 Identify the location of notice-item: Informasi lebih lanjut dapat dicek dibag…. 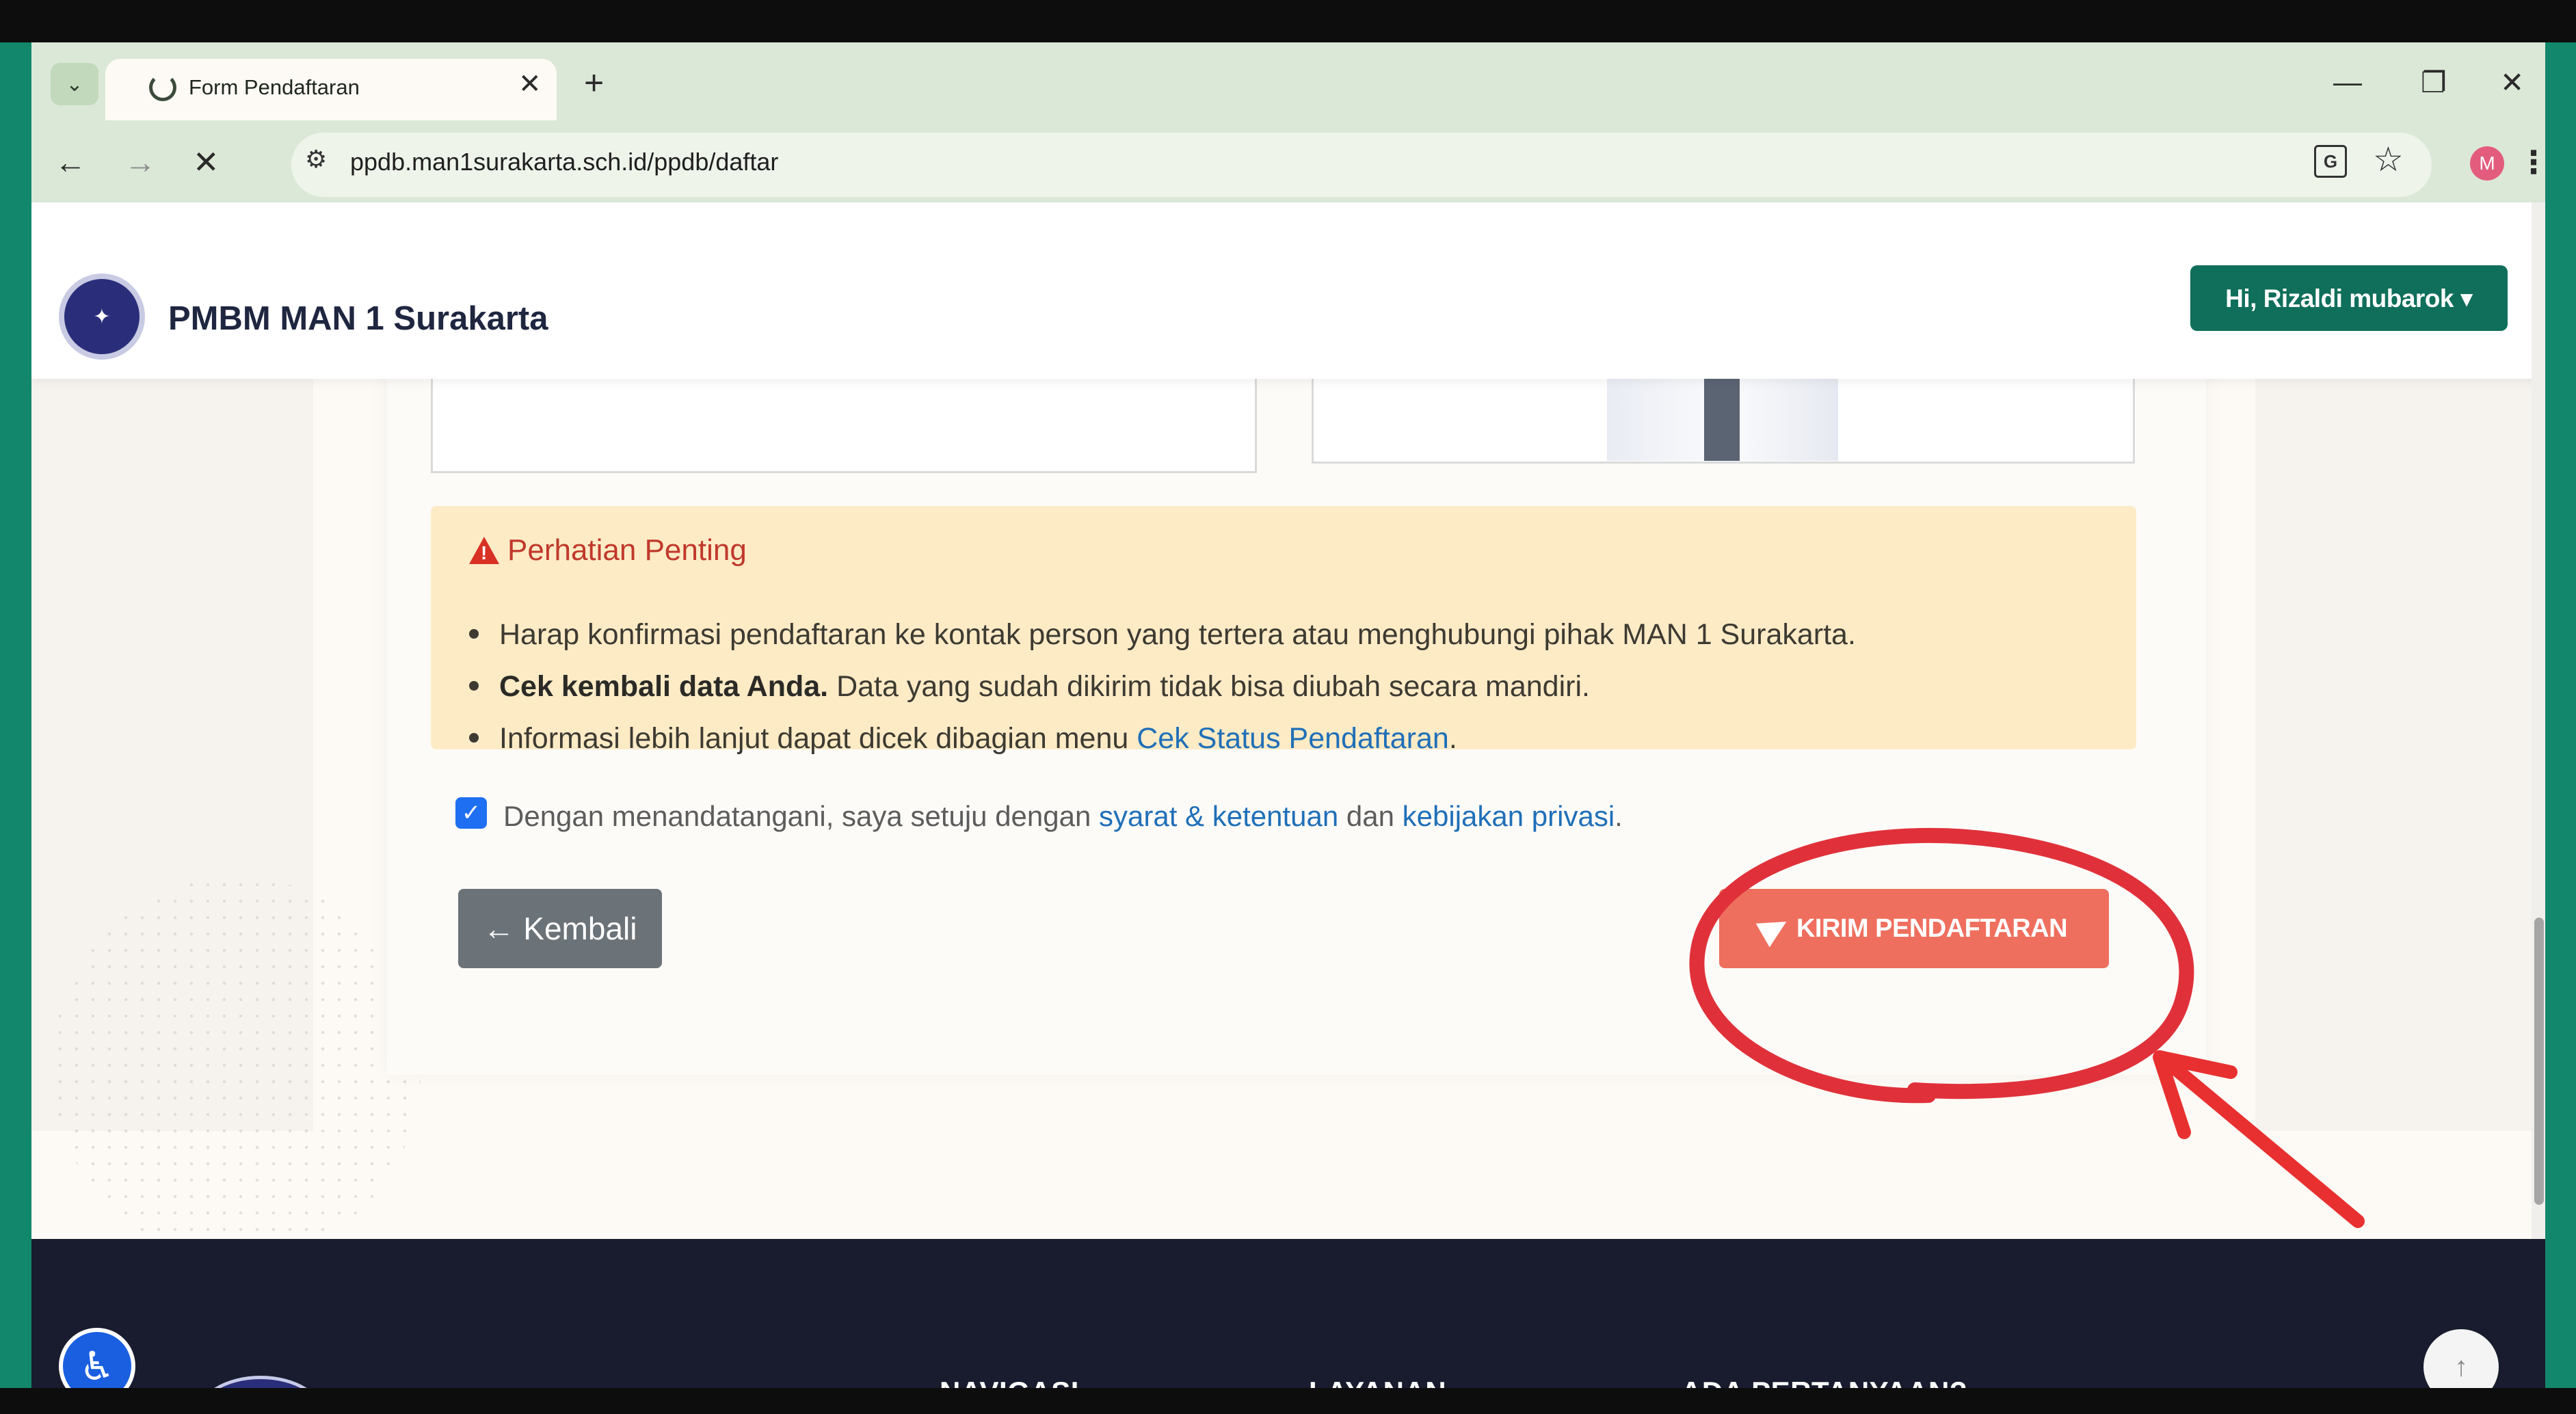
(963, 739).